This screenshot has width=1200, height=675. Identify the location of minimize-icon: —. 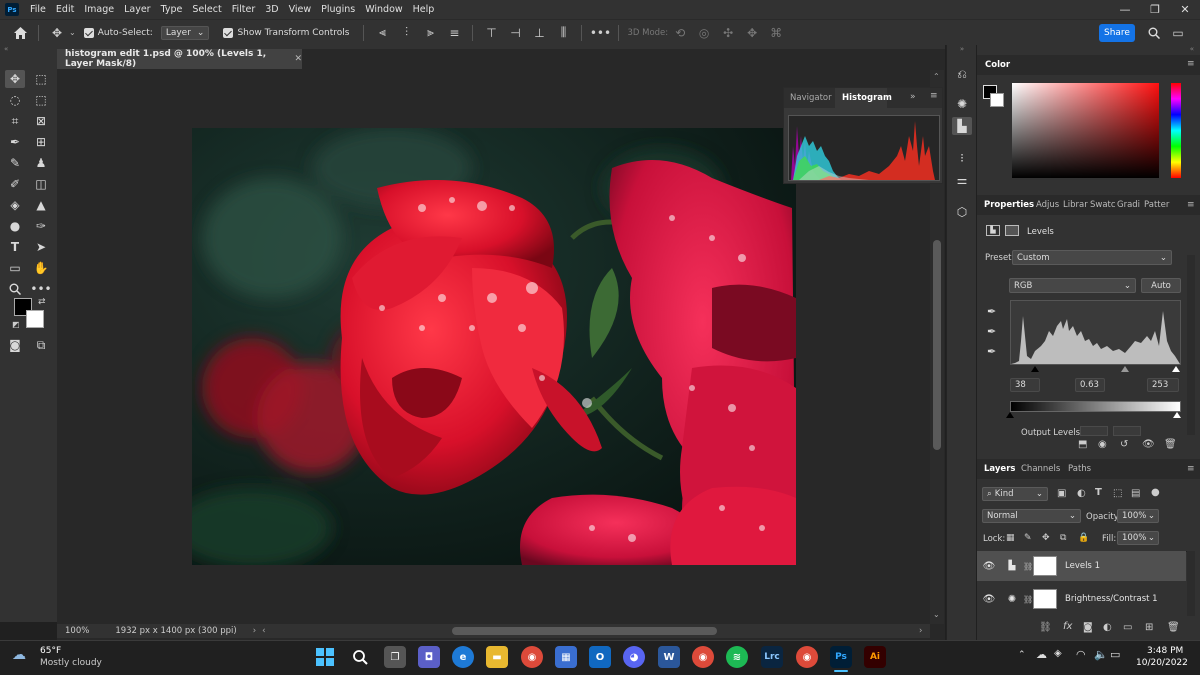
(1125, 9).